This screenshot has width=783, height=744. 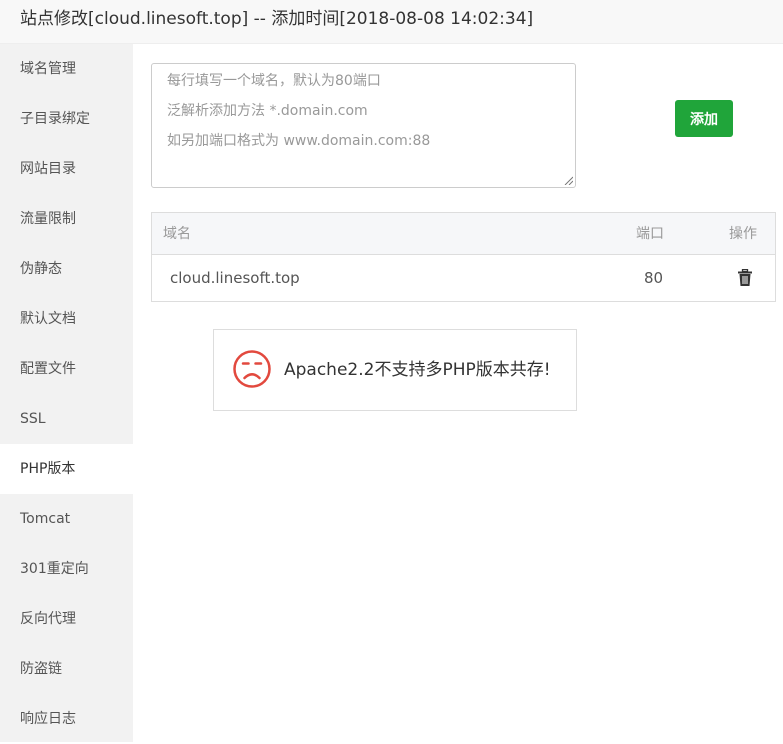 What do you see at coordinates (66, 219) in the screenshot?
I see `sidebar-item-traffic-limit: 流量限制` at bounding box center [66, 219].